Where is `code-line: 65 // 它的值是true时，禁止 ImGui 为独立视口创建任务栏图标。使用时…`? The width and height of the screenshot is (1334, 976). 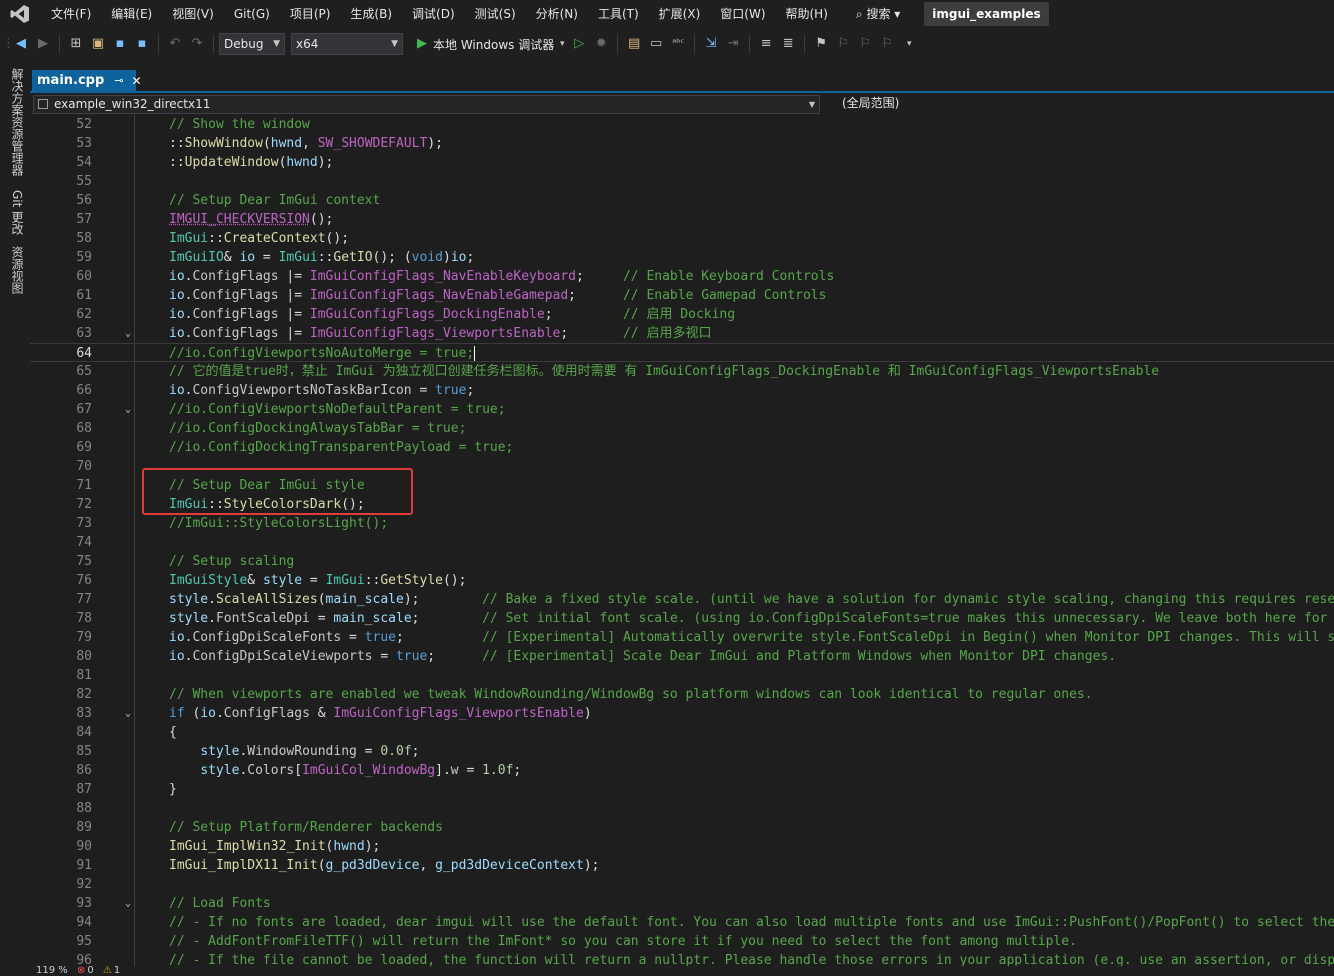 code-line: 65 // 它的值是true时，禁止 ImGui 为独立视口创建任务栏图标。使用时… is located at coordinates (682, 371).